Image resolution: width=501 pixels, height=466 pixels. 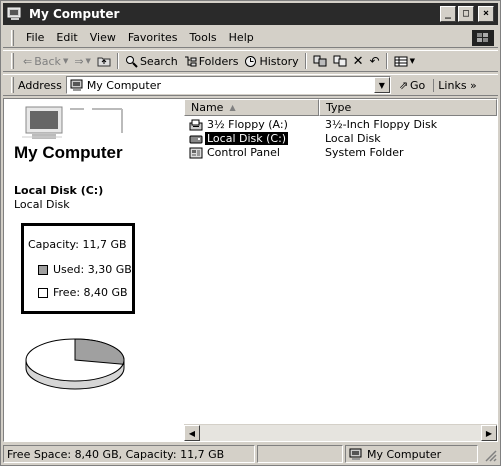 I want to click on panel-title: My Computer, so click(x=68, y=152).